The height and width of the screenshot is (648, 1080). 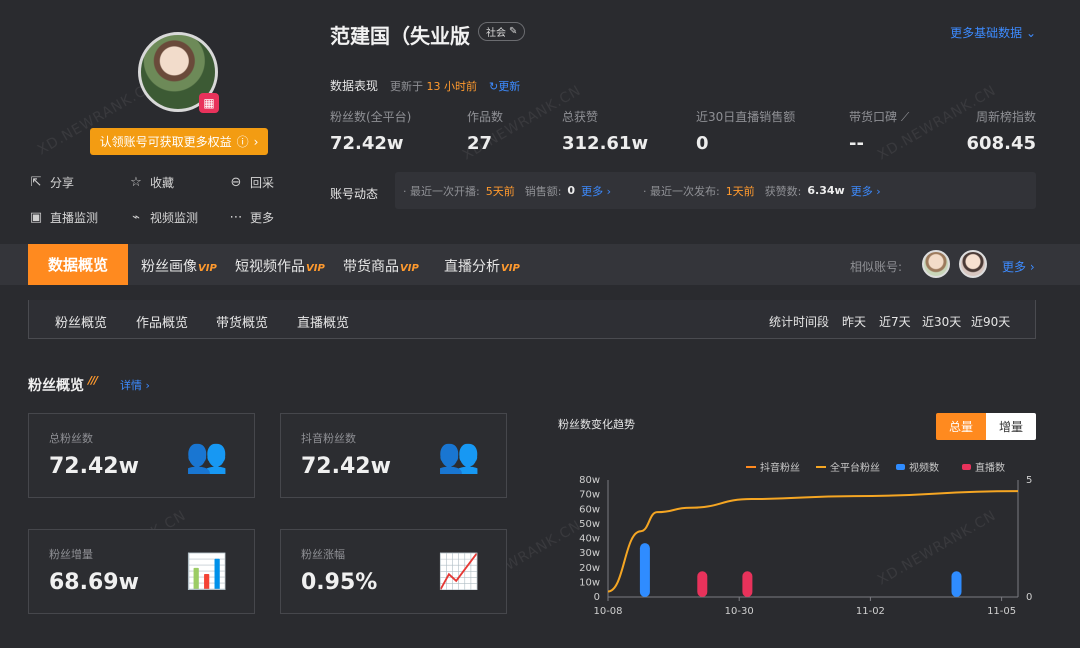 What do you see at coordinates (681, 191) in the screenshot?
I see `post-prefix: · 最近一次发布:` at bounding box center [681, 191].